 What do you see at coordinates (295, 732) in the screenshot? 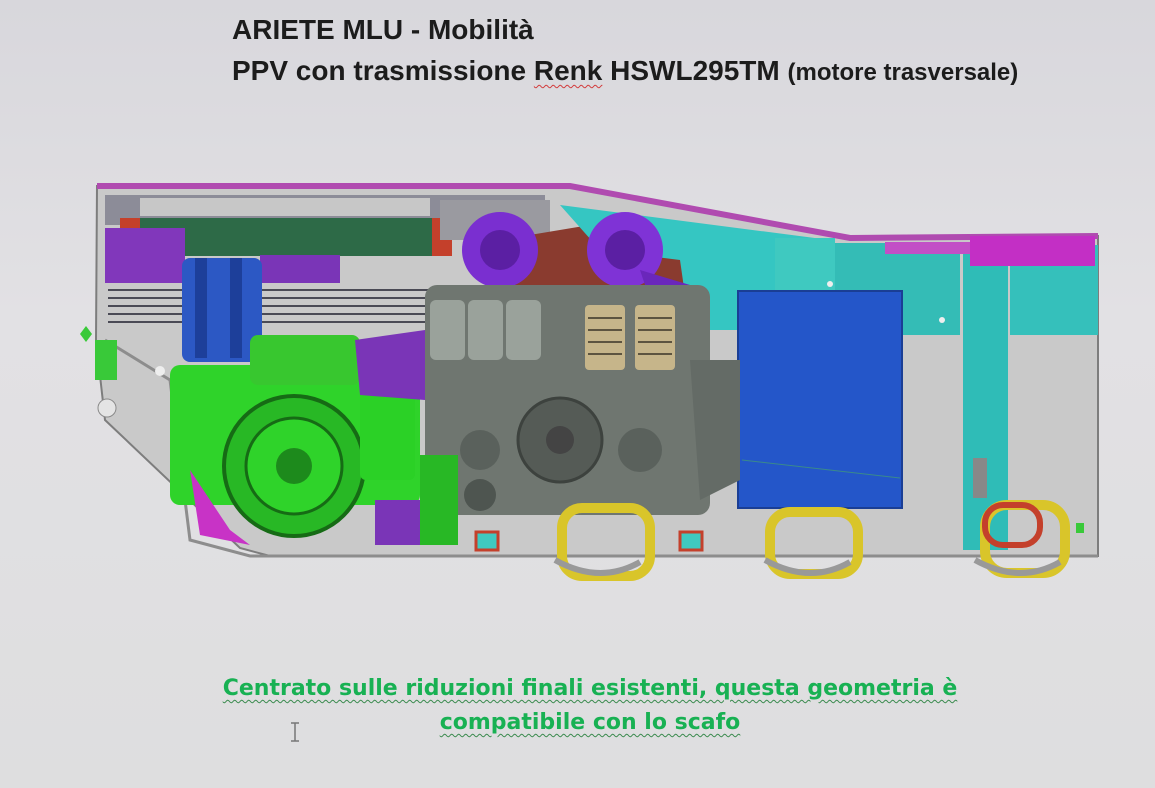
I see `text-cursor-icon` at bounding box center [295, 732].